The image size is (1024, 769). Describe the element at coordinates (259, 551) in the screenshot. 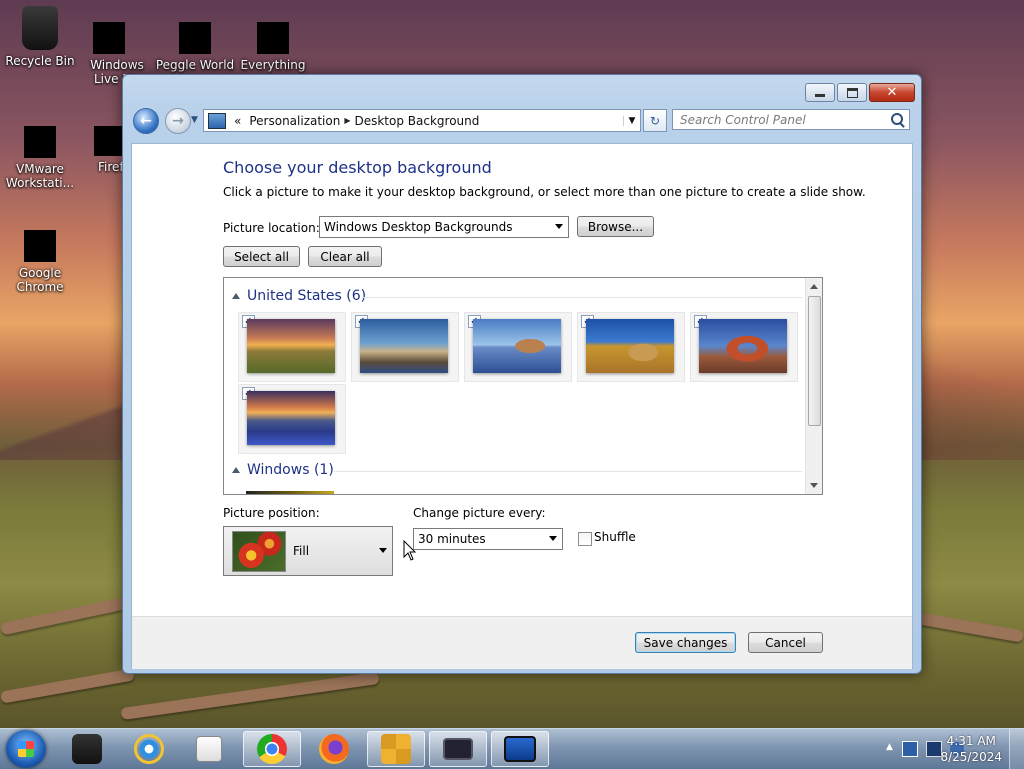

I see `flower-preview-image` at that location.